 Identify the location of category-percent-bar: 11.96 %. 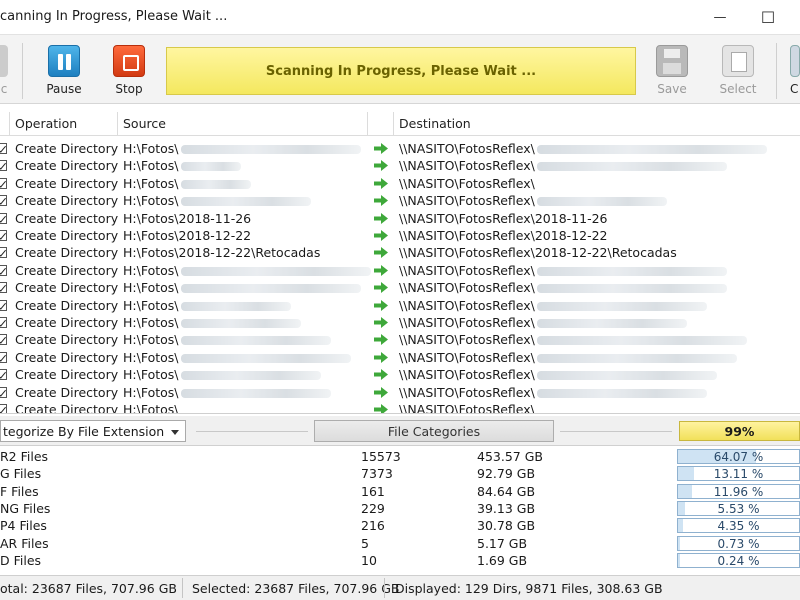
(738, 491).